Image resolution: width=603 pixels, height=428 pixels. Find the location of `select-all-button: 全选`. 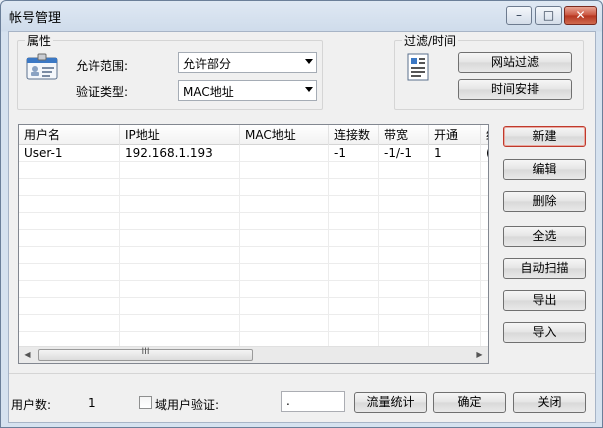

select-all-button: 全选 is located at coordinates (544, 236).